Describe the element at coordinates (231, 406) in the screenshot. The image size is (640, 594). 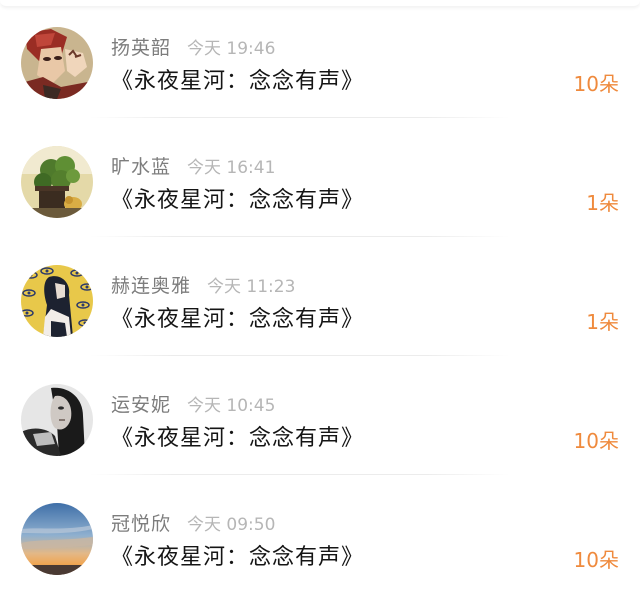
I see `send-time: 今天 10:45` at that location.